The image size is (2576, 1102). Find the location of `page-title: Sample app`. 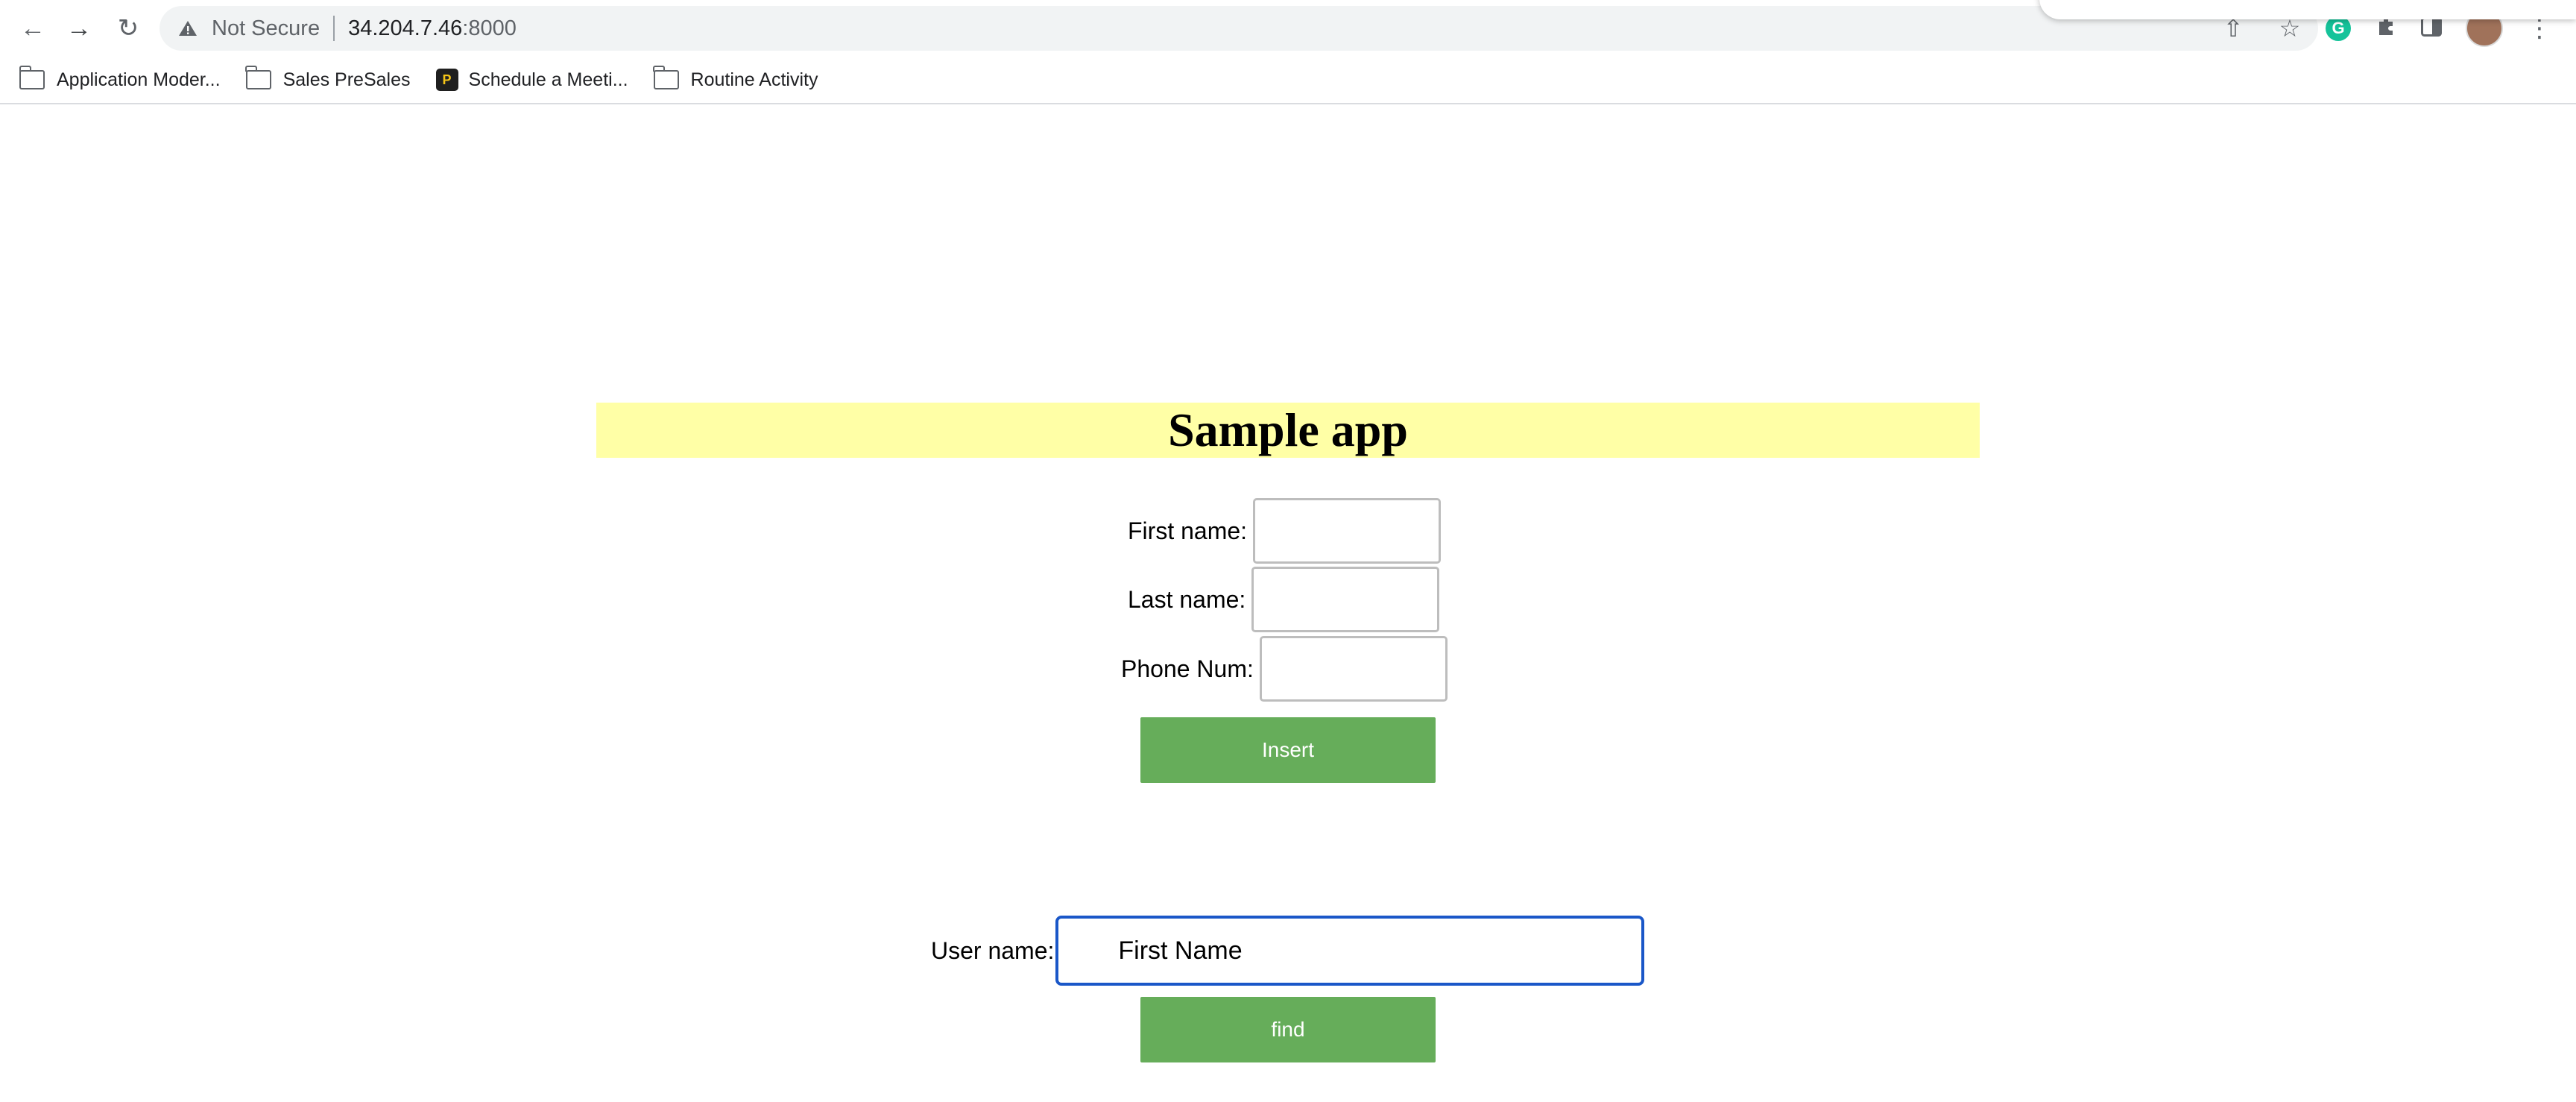

page-title: Sample app is located at coordinates (1288, 429).